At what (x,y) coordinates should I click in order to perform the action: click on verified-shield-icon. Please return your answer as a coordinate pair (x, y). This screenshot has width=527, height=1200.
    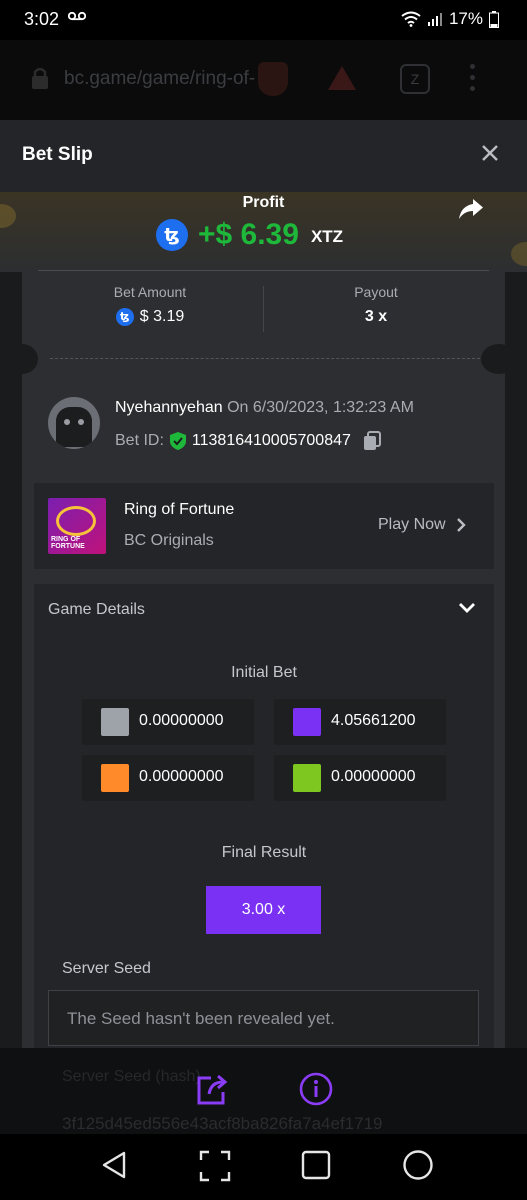
    Looking at the image, I should click on (177, 441).